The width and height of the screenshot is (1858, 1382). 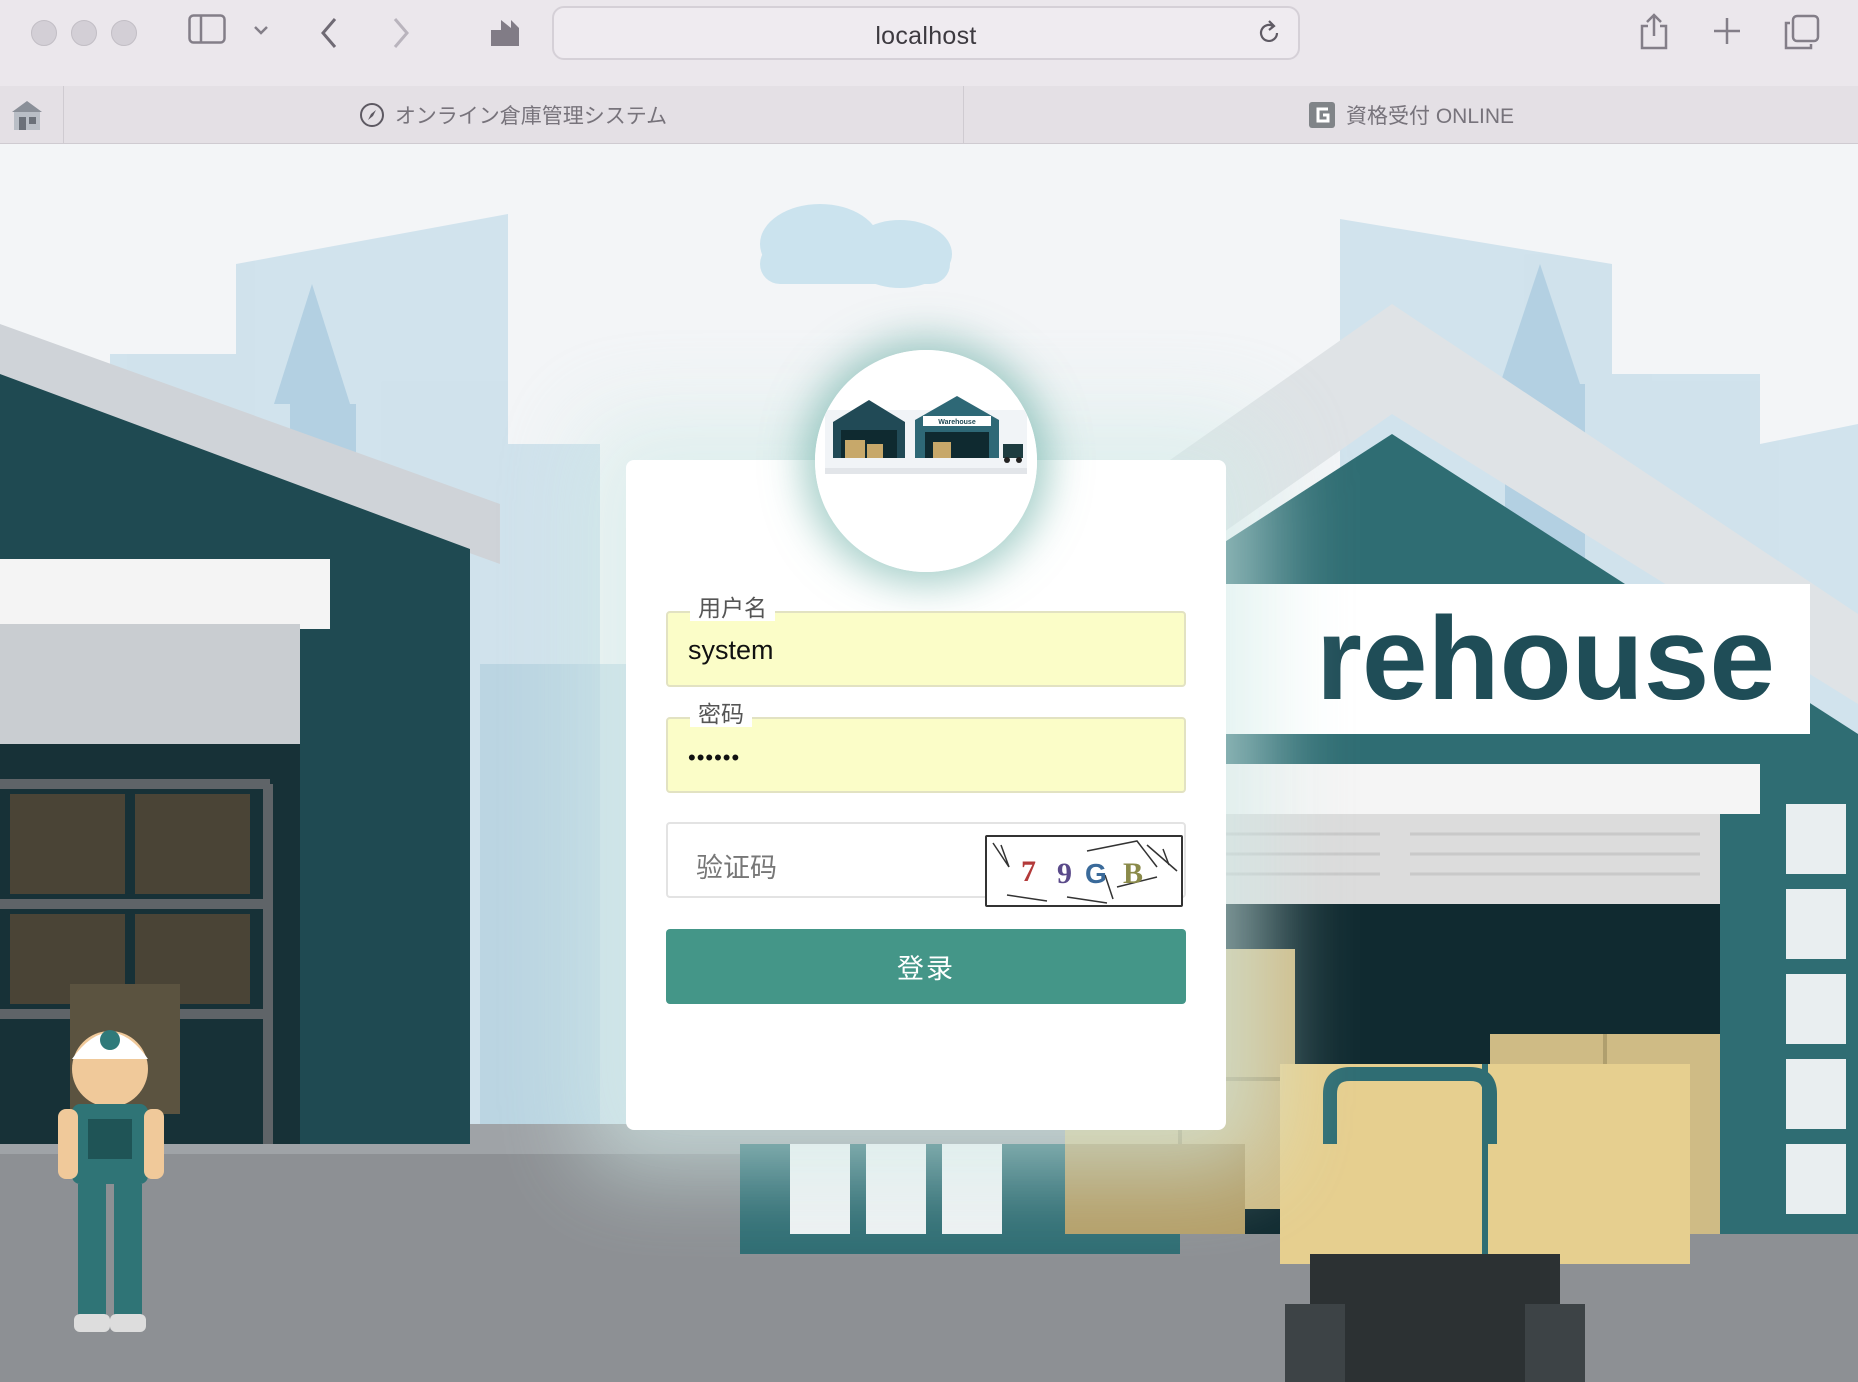 I want to click on sidebar-toggle-icon, so click(x=207, y=29).